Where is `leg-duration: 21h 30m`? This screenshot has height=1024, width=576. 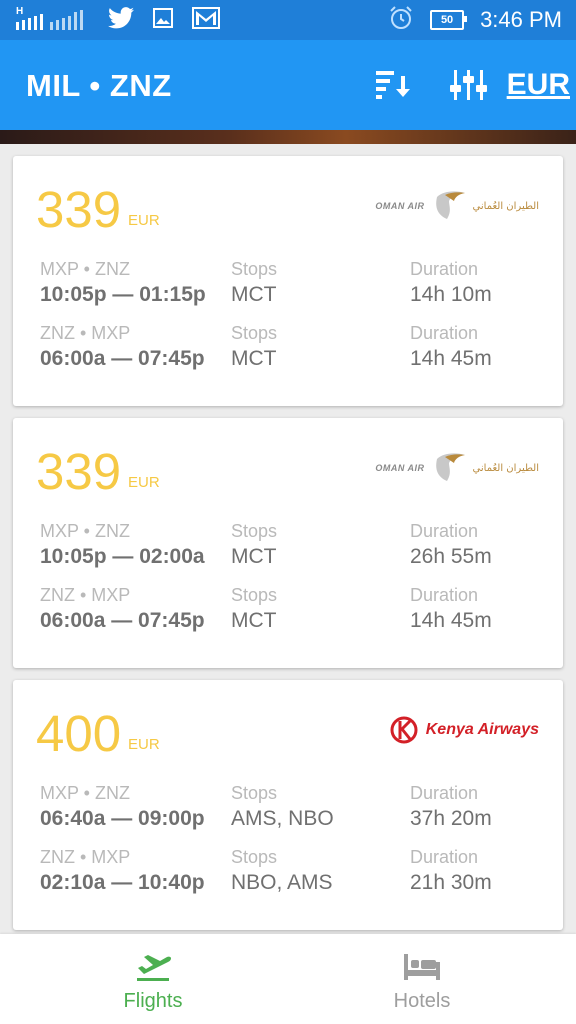 leg-duration: 21h 30m is located at coordinates (451, 882).